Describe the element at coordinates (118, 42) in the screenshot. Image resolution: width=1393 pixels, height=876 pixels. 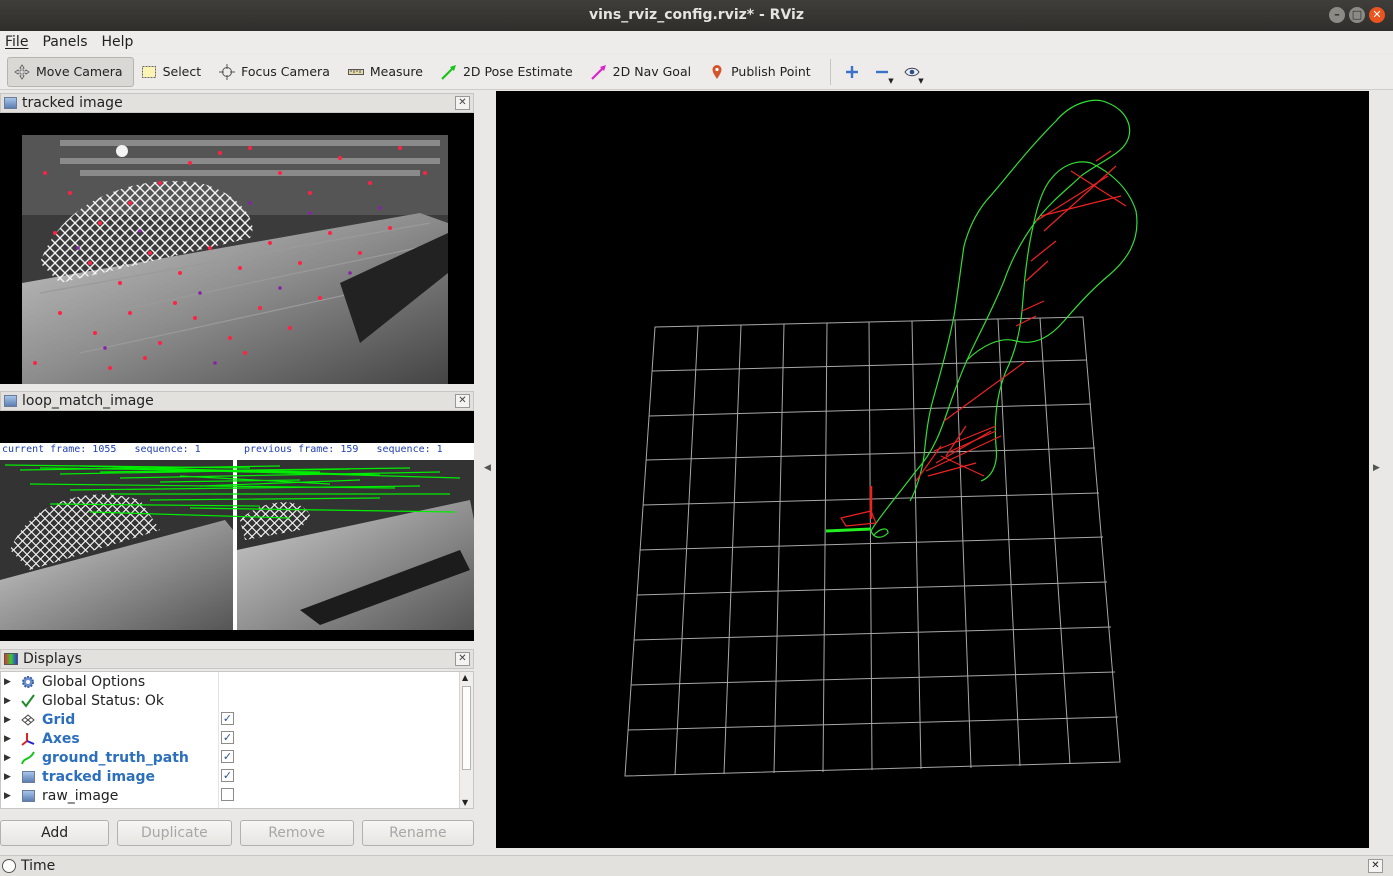
I see `menu-help: Help` at that location.